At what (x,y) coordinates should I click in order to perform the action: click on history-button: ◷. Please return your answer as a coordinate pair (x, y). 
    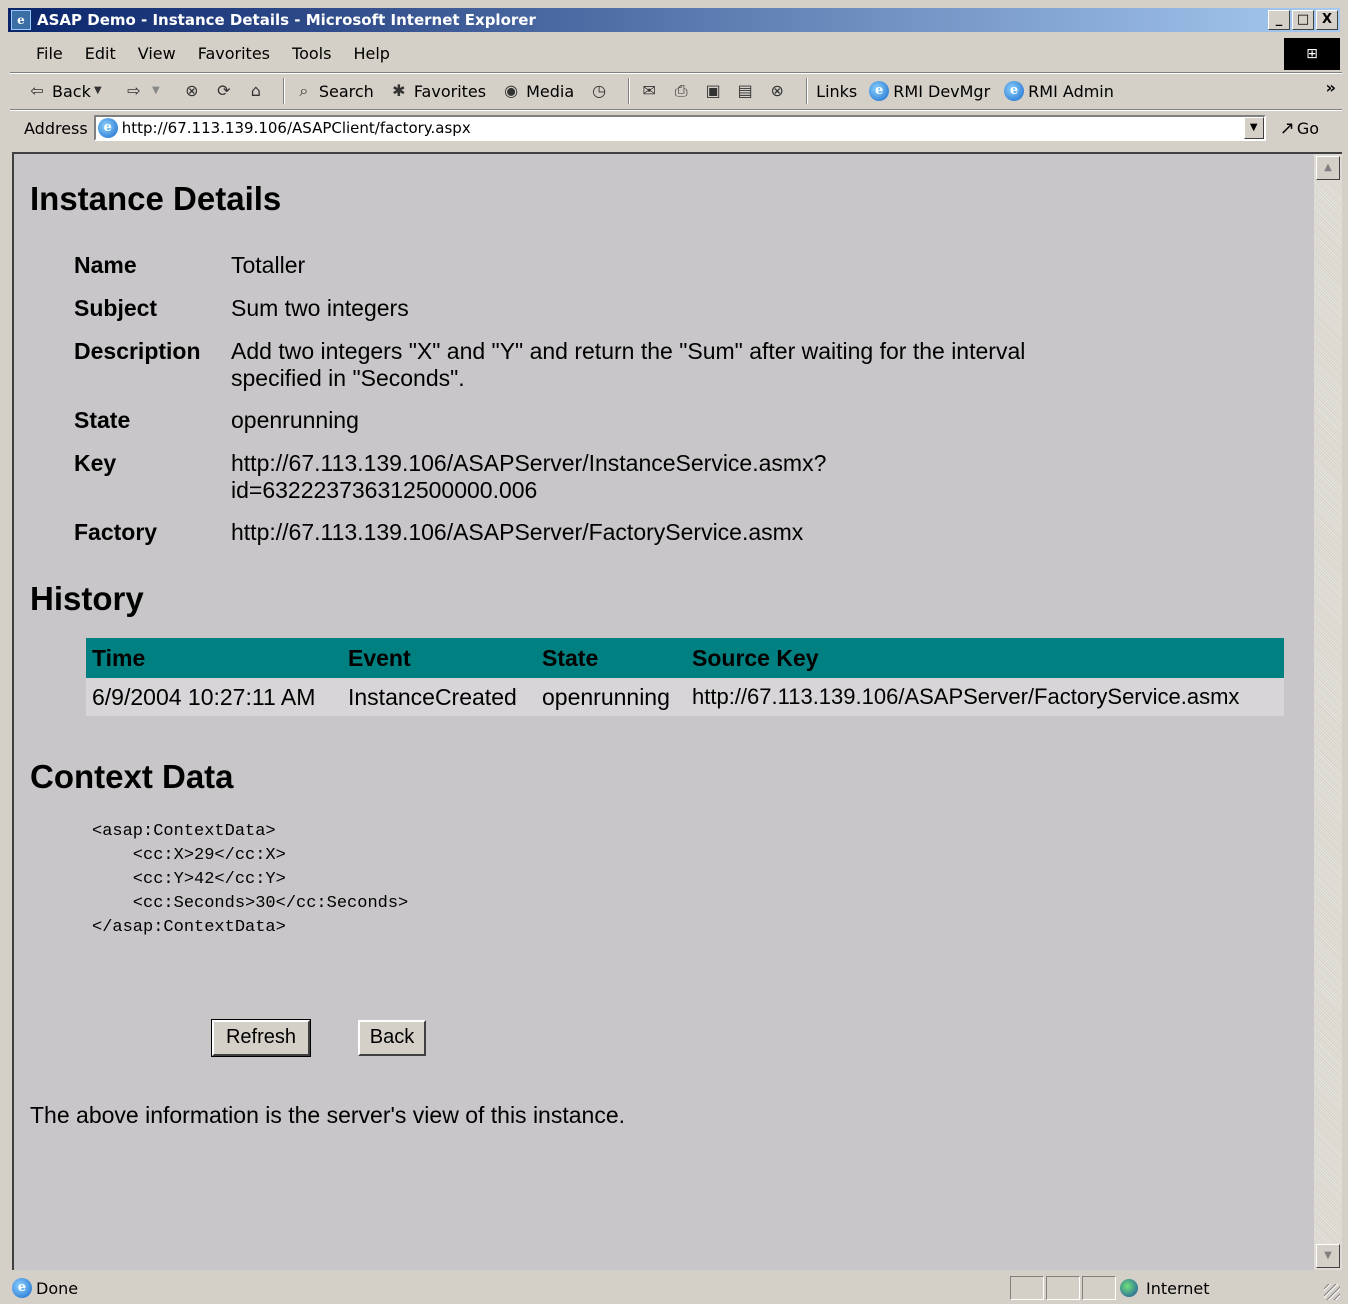
    Looking at the image, I should click on (601, 91).